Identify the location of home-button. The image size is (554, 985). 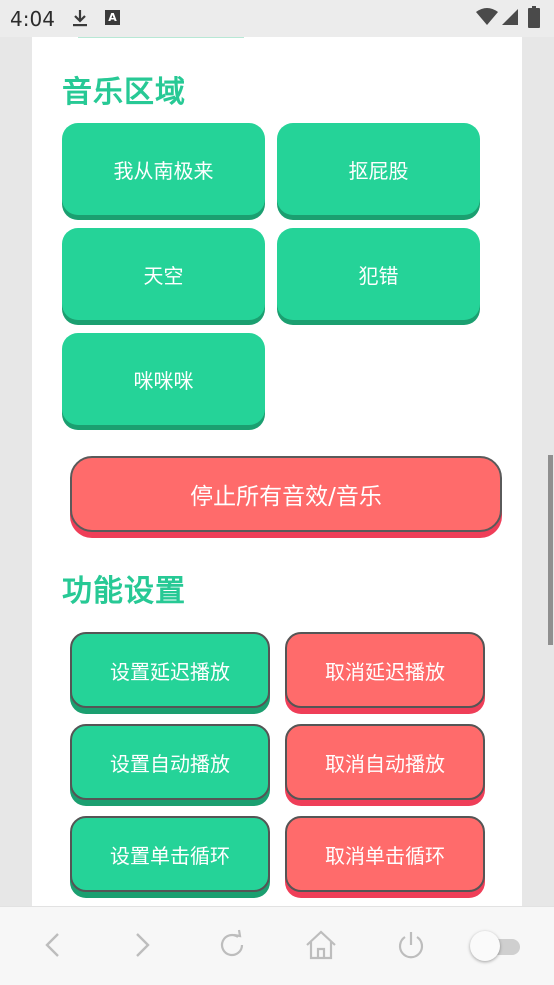
(321, 945).